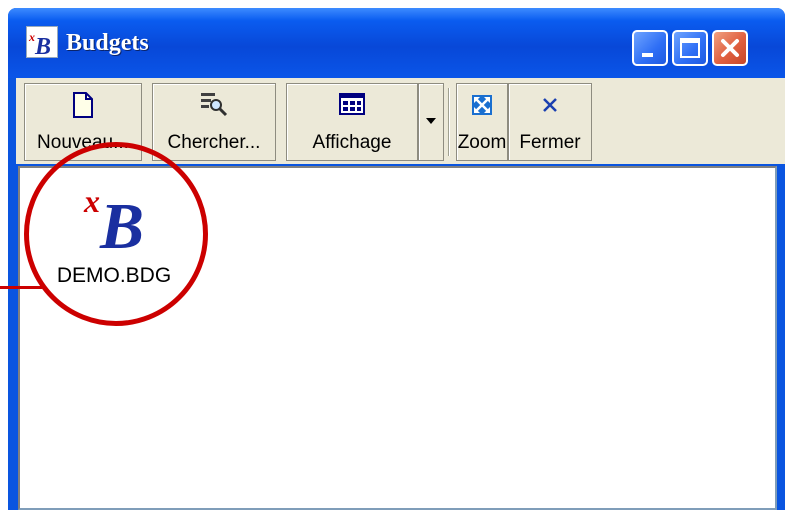 The height and width of the screenshot is (510, 785). I want to click on annotation-pointer-line, so click(21, 287).